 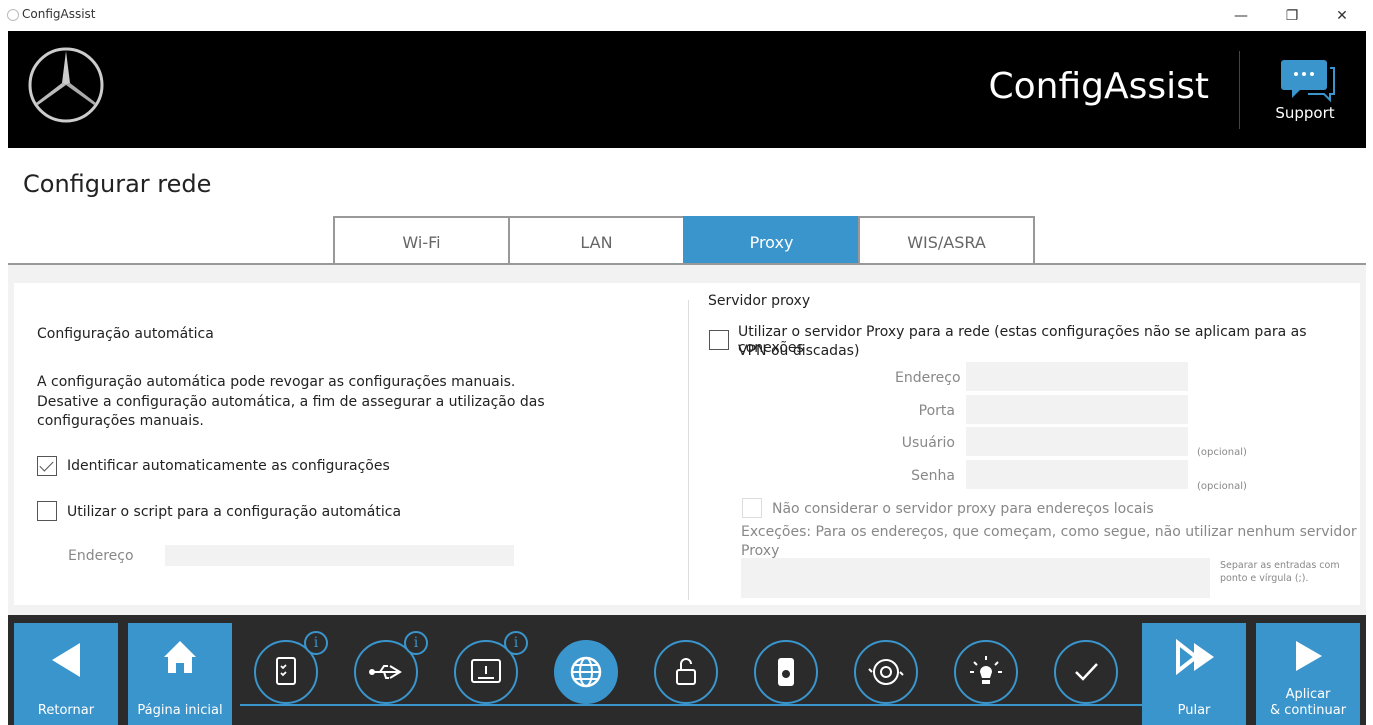 I want to click on hardware-icon, so click(x=786, y=672).